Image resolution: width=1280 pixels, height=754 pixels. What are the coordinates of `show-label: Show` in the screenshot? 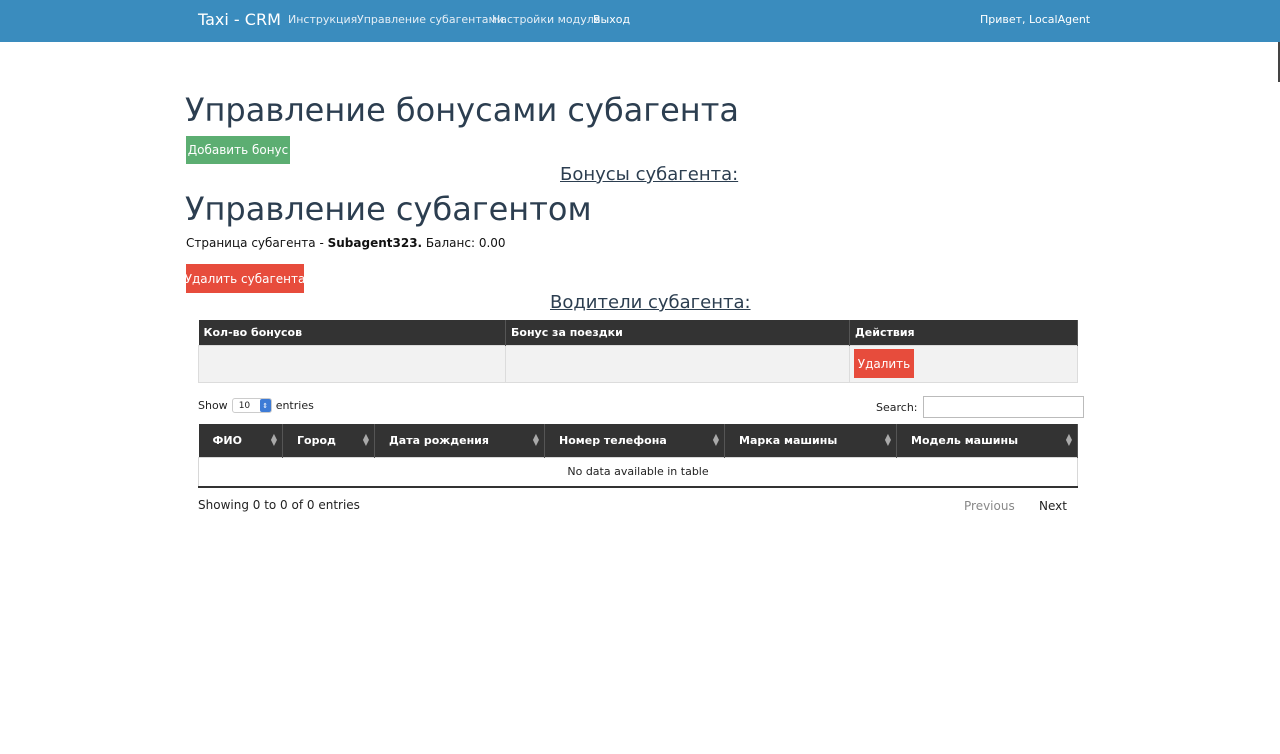 It's located at (213, 405).